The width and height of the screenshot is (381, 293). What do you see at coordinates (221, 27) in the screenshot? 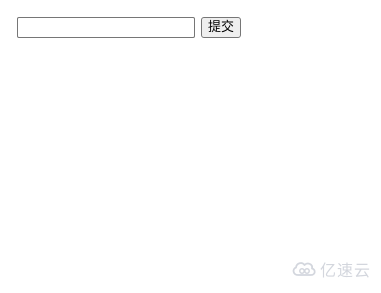
I see `submit-button: 提交` at bounding box center [221, 27].